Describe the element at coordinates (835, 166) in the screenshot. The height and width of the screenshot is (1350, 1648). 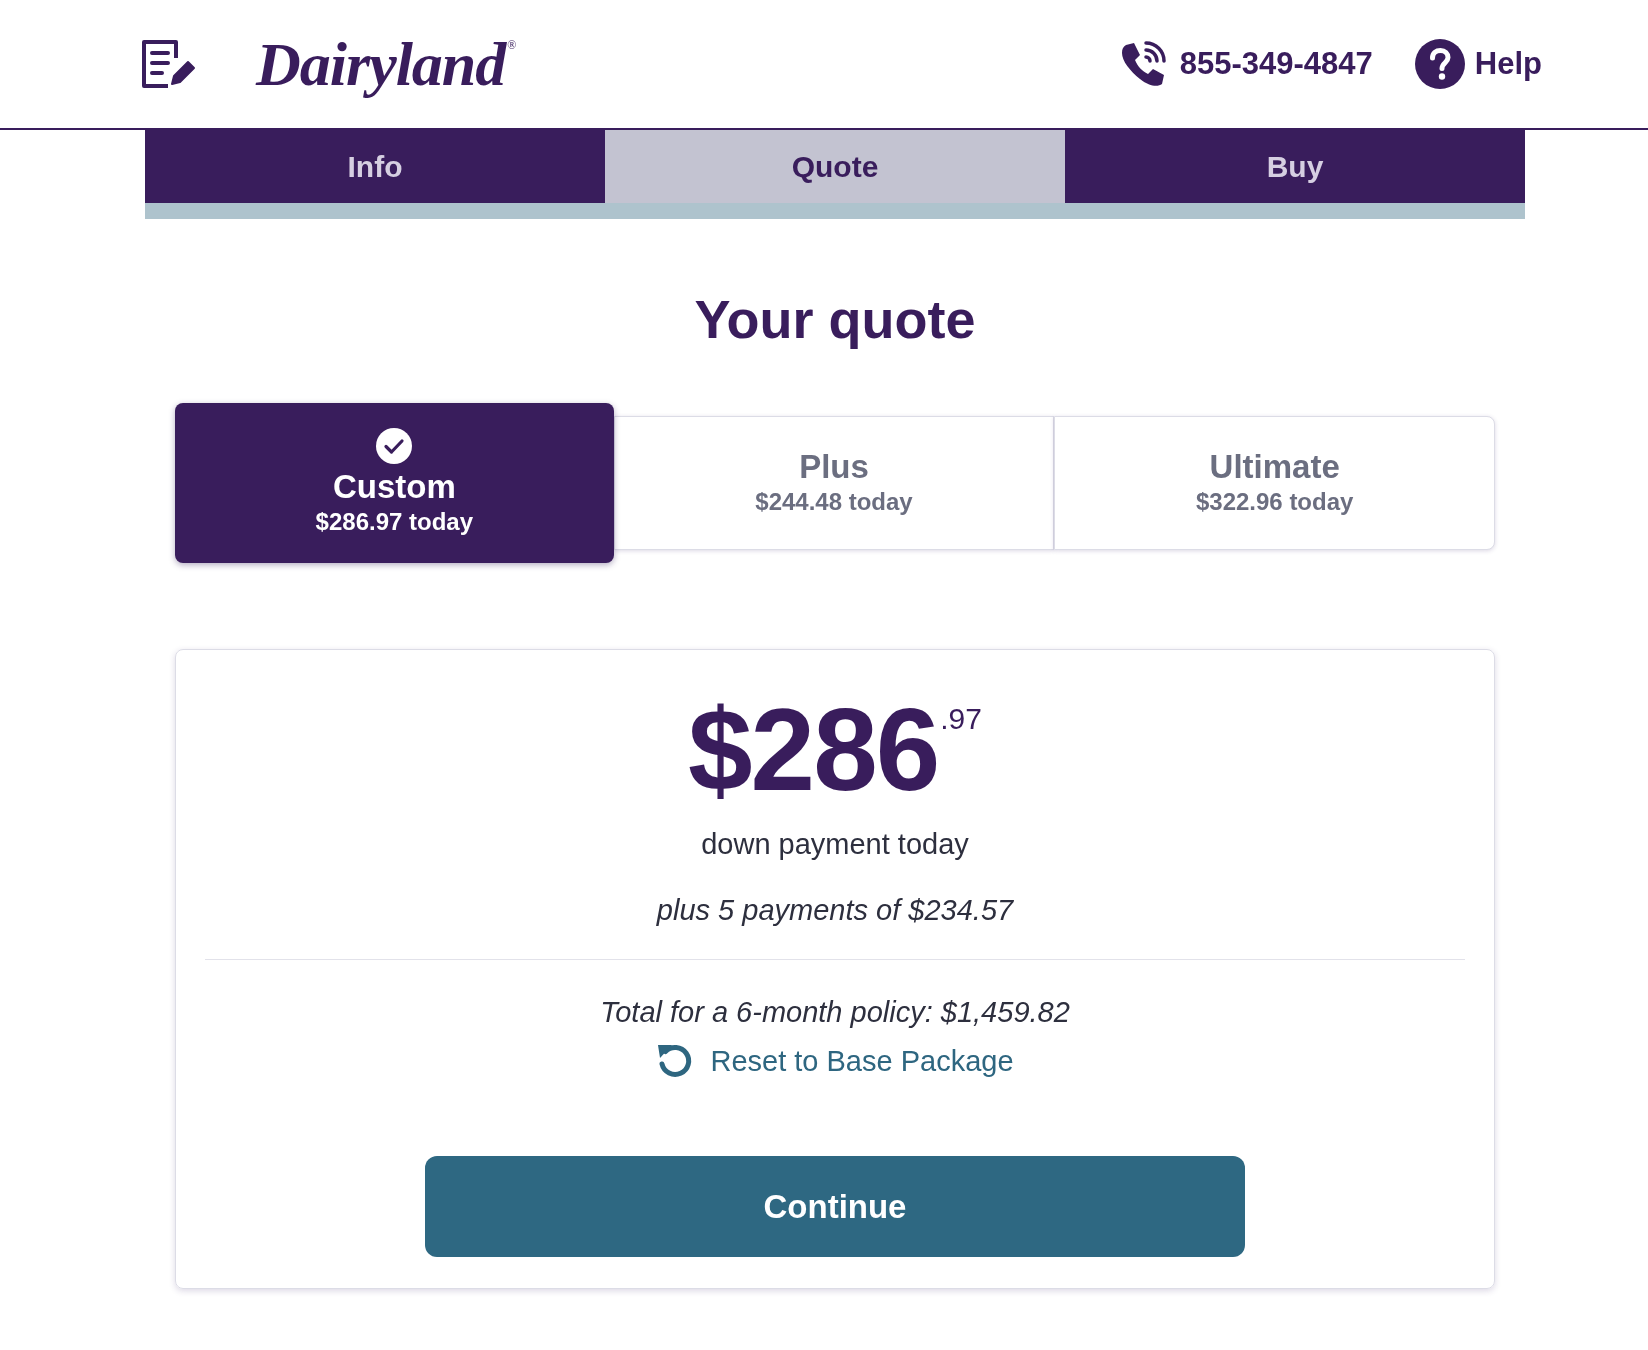
I see `step-tab: Quote` at that location.